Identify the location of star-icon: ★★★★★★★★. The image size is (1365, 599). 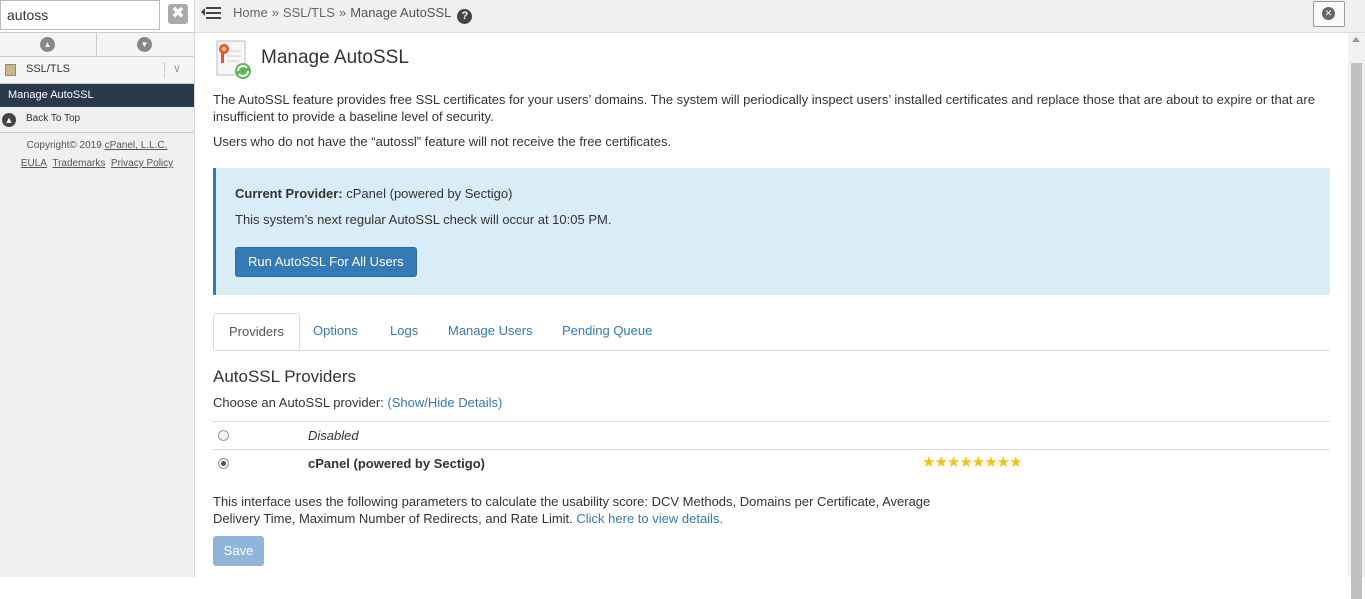
(972, 462).